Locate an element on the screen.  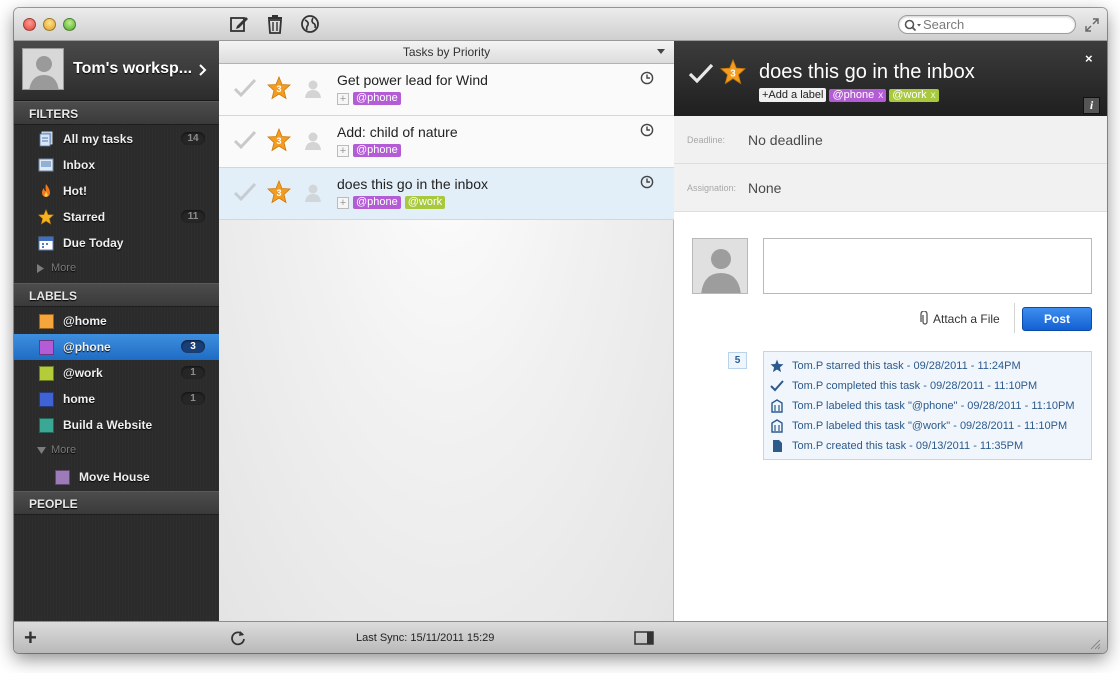
task-sort-selector: Tasks by Priority is located at coordinates (446, 52).